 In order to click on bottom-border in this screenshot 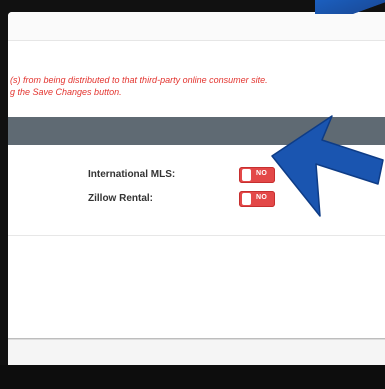, I will do `click(192, 377)`.